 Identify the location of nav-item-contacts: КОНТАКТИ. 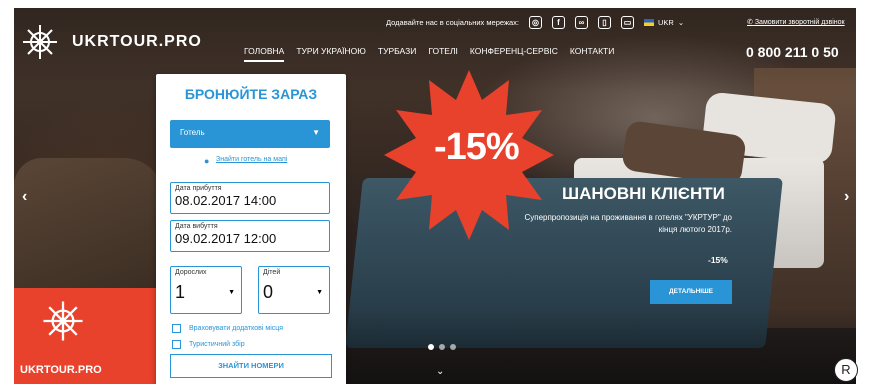
(592, 54).